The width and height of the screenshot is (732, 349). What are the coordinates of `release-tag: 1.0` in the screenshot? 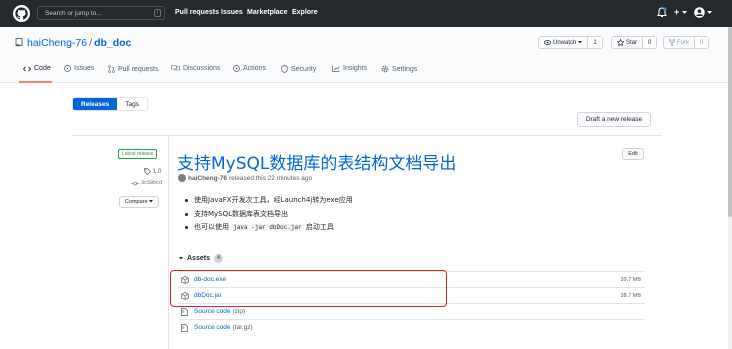 It's located at (152, 171).